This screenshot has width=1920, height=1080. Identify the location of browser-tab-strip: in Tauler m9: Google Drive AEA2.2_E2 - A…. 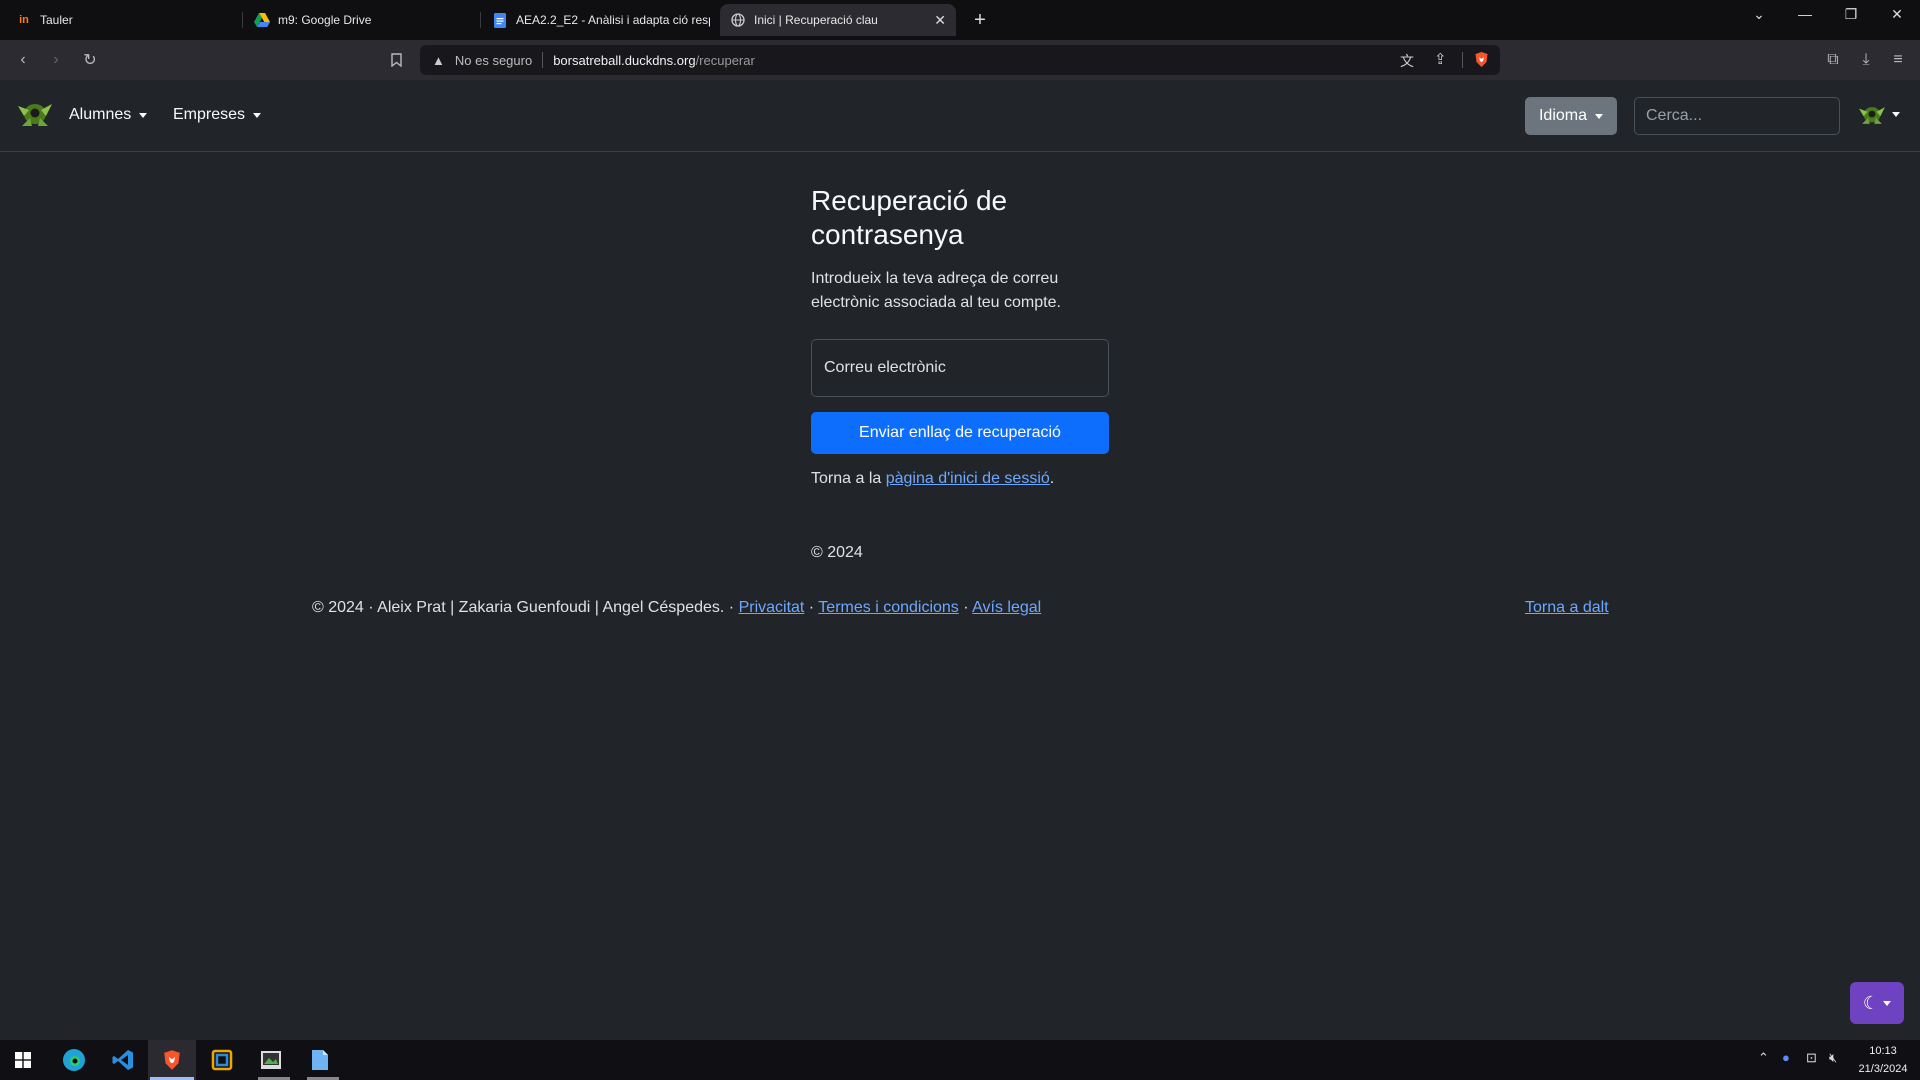
(960, 20).